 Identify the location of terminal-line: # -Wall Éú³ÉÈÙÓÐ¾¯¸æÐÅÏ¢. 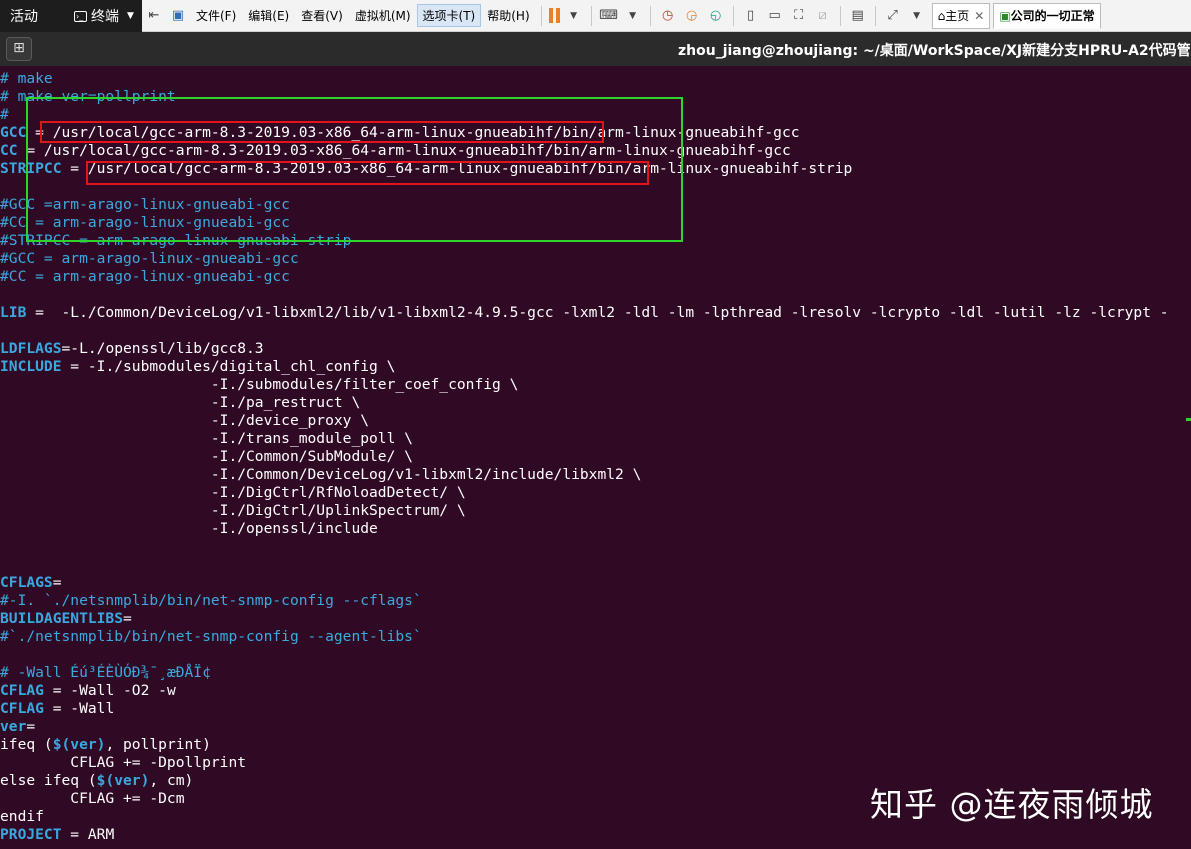
(105, 673).